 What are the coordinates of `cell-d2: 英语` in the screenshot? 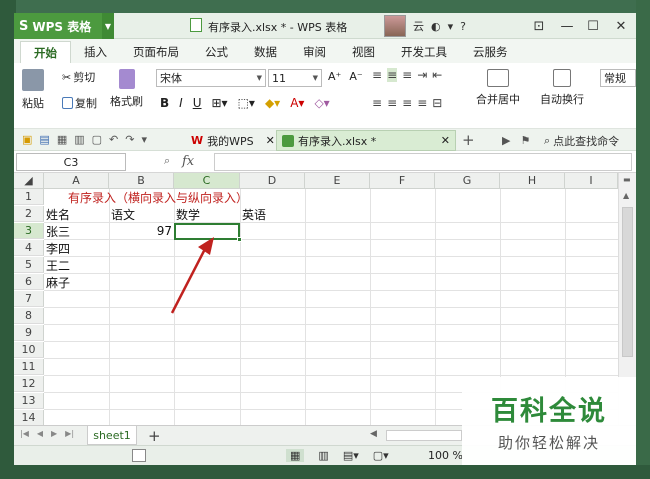 It's located at (254, 214).